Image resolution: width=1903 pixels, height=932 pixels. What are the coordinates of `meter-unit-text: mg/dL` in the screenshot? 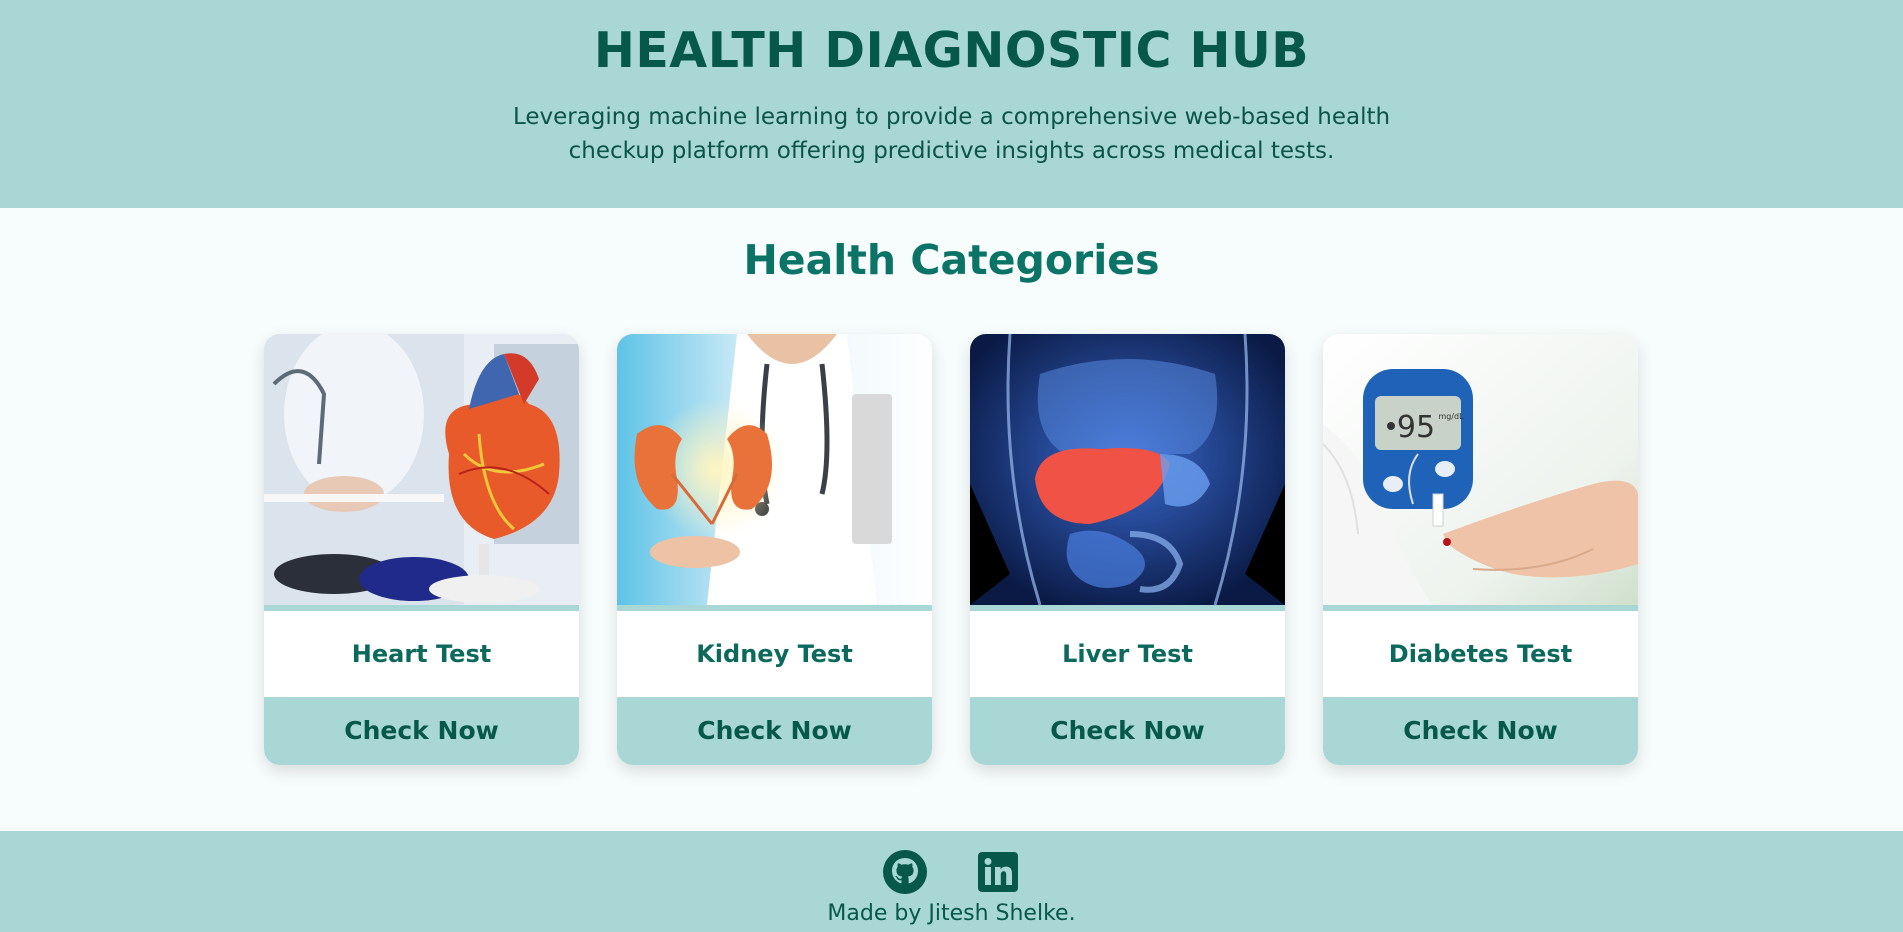 It's located at (1451, 416).